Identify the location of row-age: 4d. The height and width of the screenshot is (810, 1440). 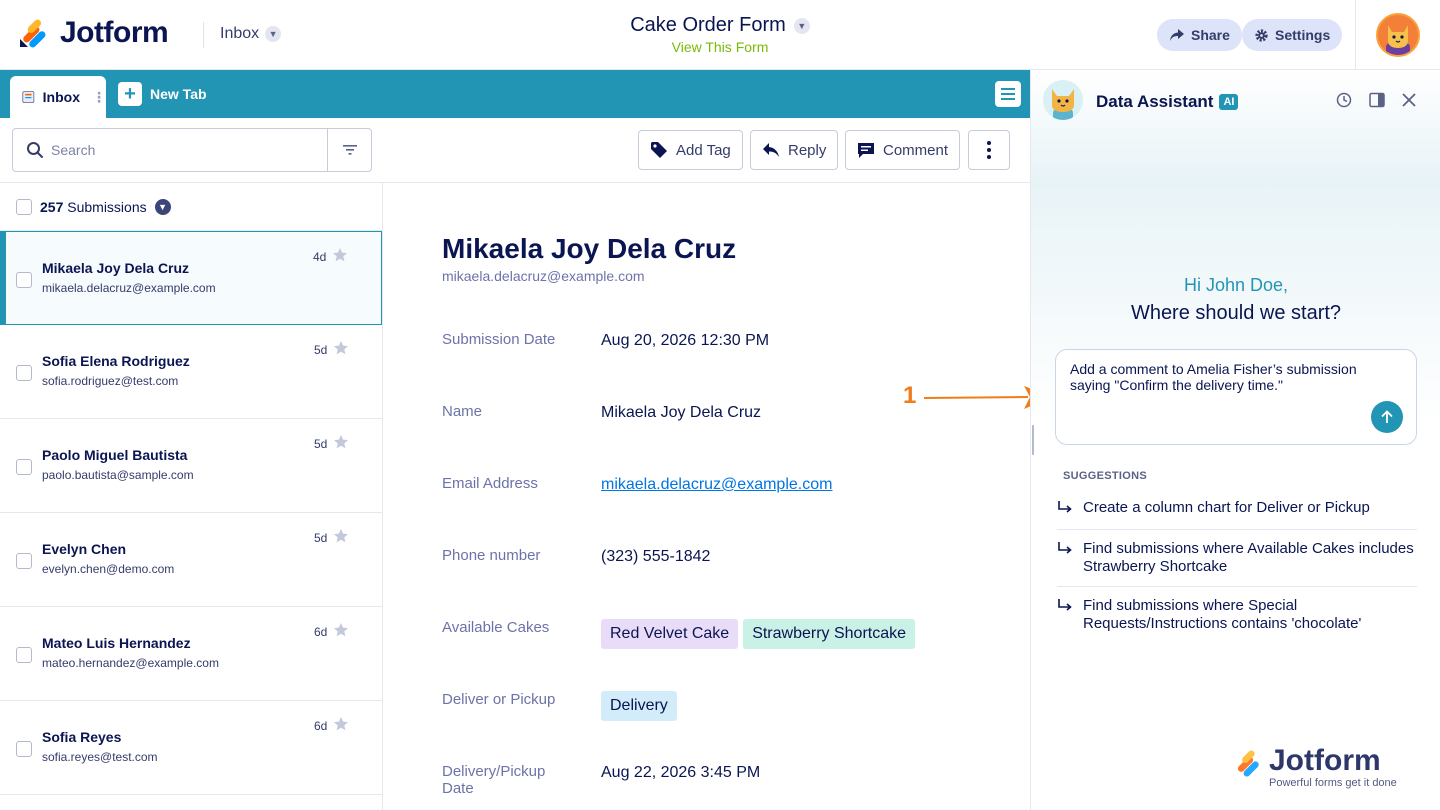
(320, 257).